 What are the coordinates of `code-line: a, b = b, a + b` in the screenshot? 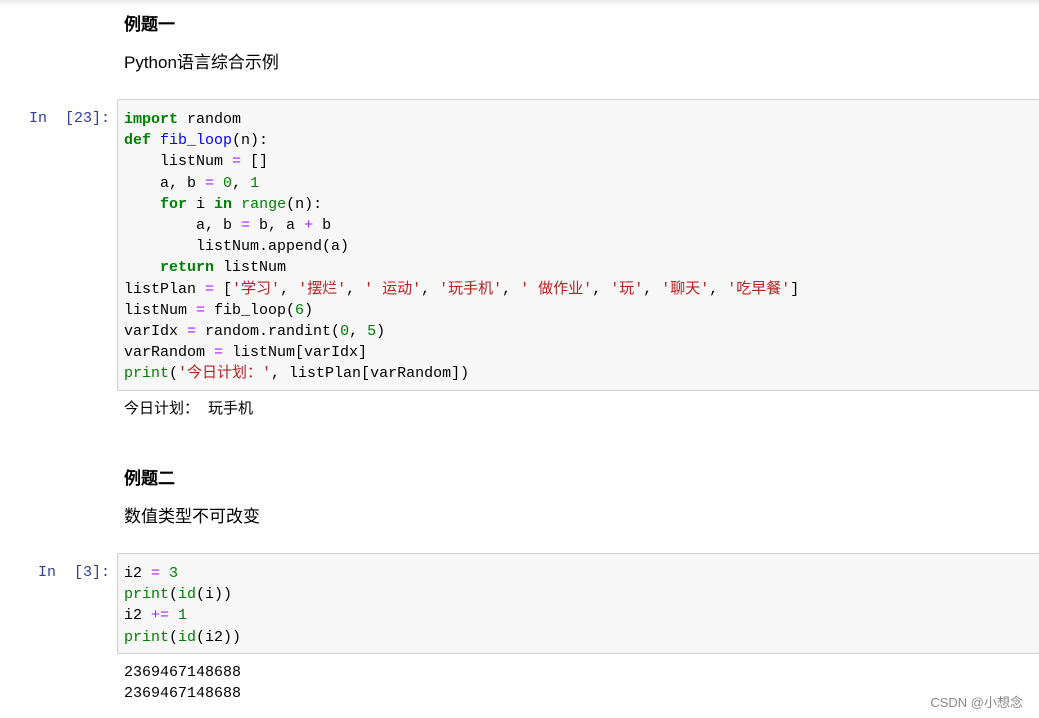 It's located at (581, 225).